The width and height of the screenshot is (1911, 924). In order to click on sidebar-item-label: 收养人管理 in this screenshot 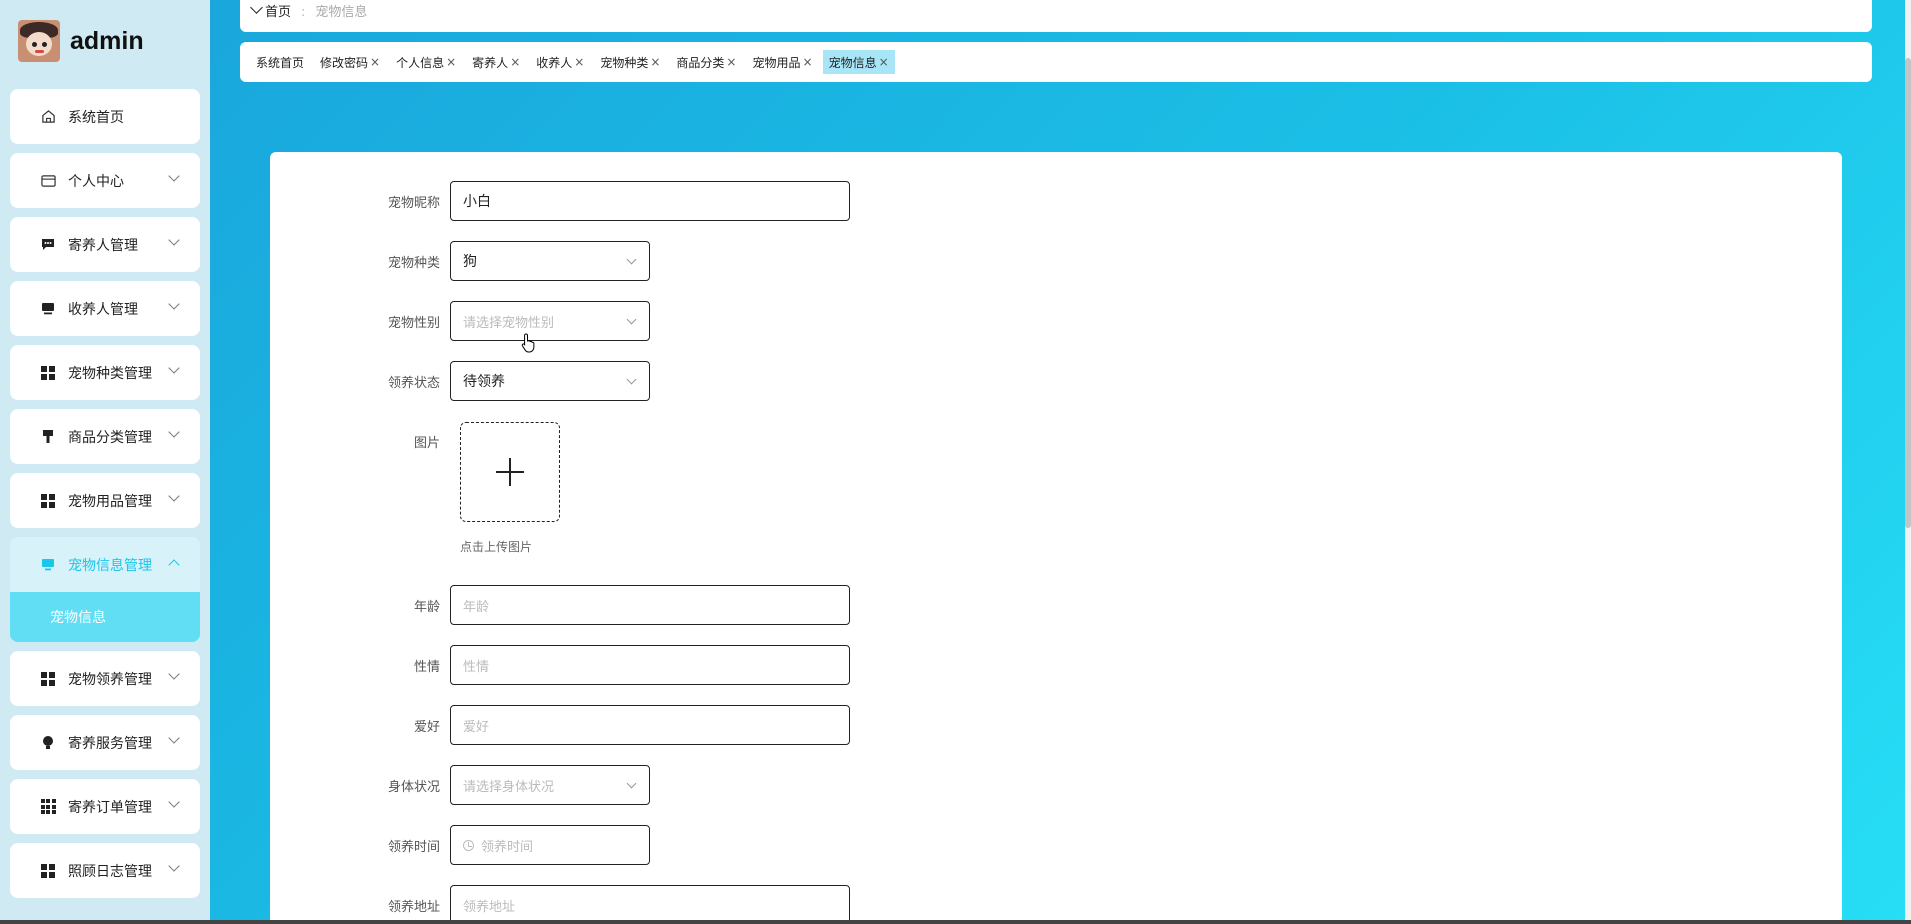, I will do `click(103, 309)`.